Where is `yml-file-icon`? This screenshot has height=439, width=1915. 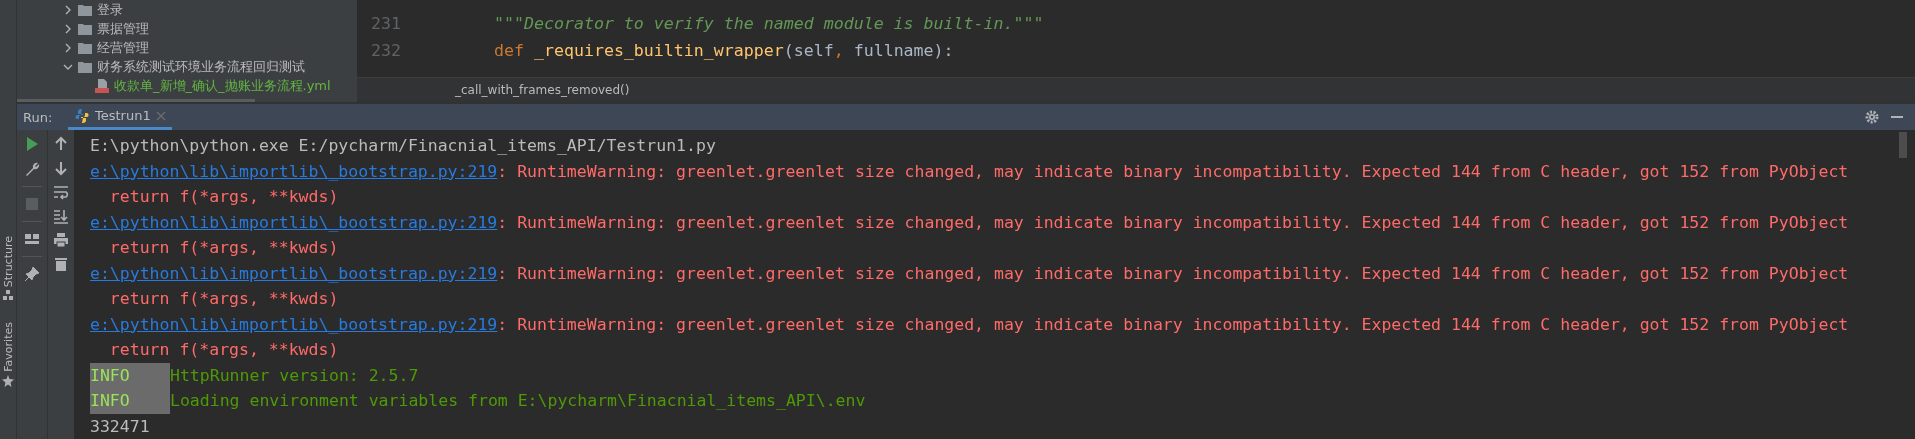 yml-file-icon is located at coordinates (102, 85).